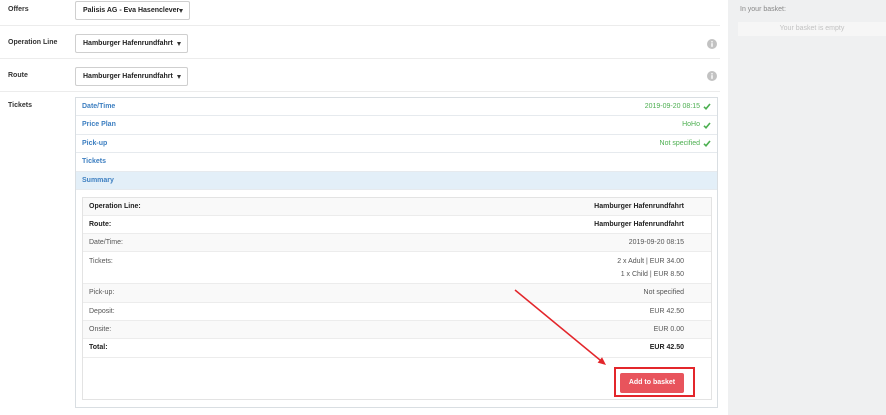 This screenshot has width=886, height=415. I want to click on basket-title: In your basket:, so click(763, 9).